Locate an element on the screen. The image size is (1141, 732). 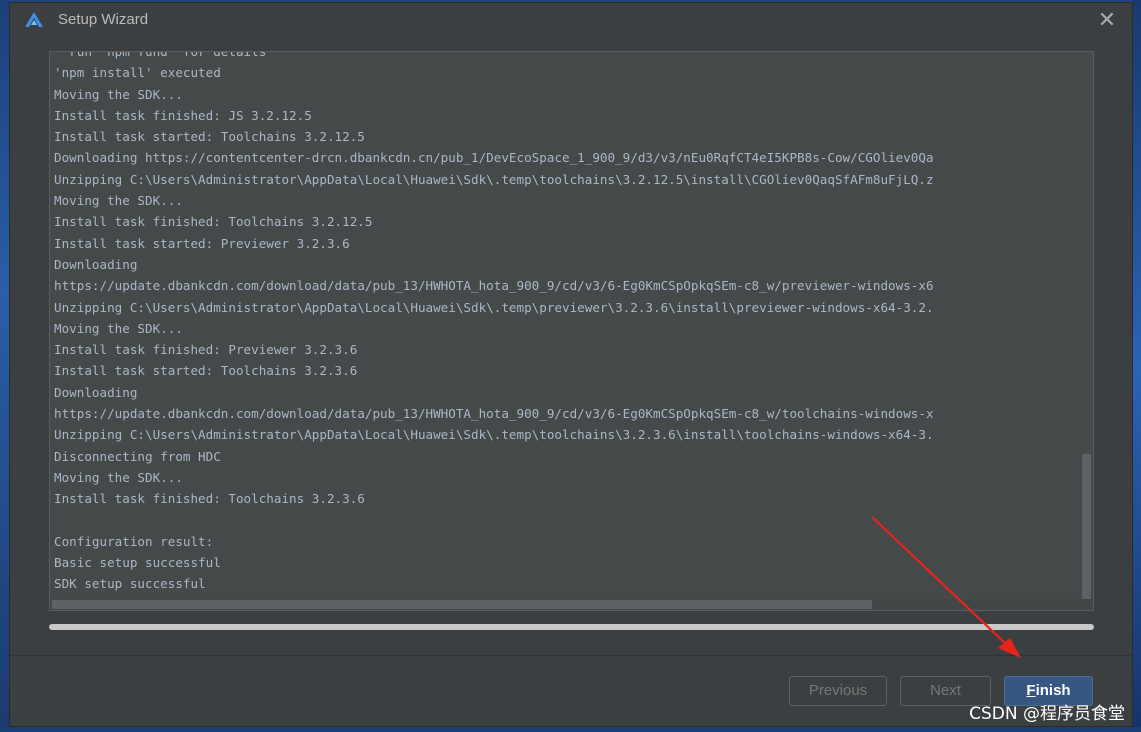
deveco-logo-icon is located at coordinates (34, 19).